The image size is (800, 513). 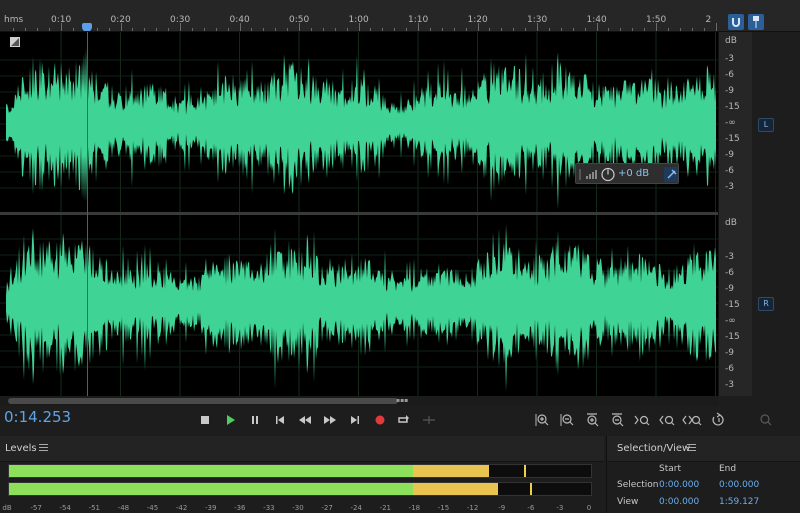 I want to click on db-scale-label-right: -15, so click(x=732, y=305).